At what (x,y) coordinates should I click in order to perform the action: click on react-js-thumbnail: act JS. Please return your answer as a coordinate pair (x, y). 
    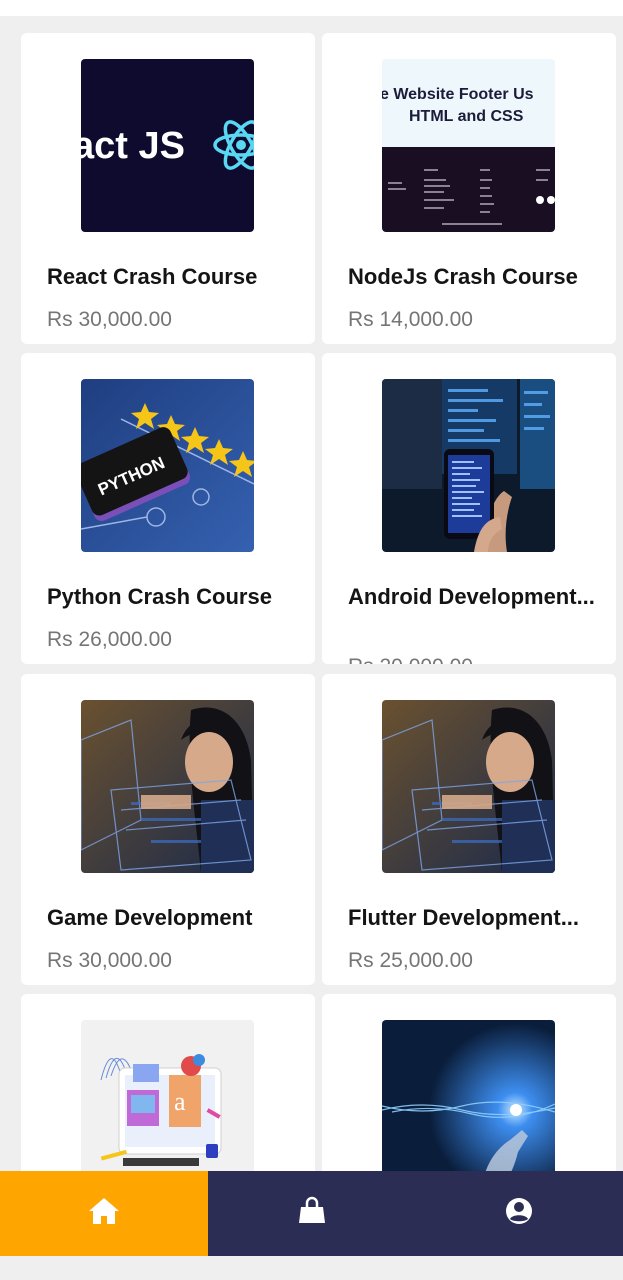
    Looking at the image, I should click on (167, 145).